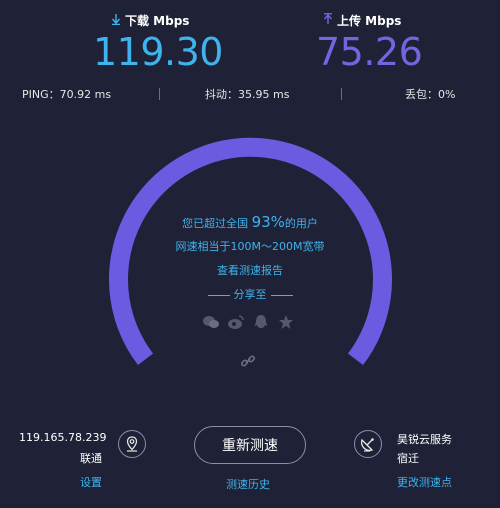 The width and height of the screenshot is (500, 508). I want to click on download-arrow-icon, so click(116, 20).